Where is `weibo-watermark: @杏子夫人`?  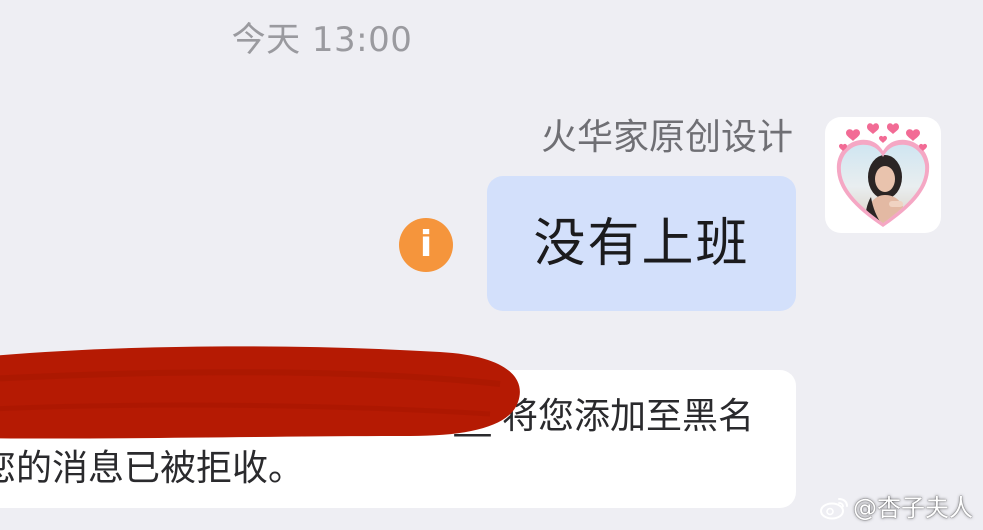
weibo-watermark: @杏子夫人 is located at coordinates (896, 508).